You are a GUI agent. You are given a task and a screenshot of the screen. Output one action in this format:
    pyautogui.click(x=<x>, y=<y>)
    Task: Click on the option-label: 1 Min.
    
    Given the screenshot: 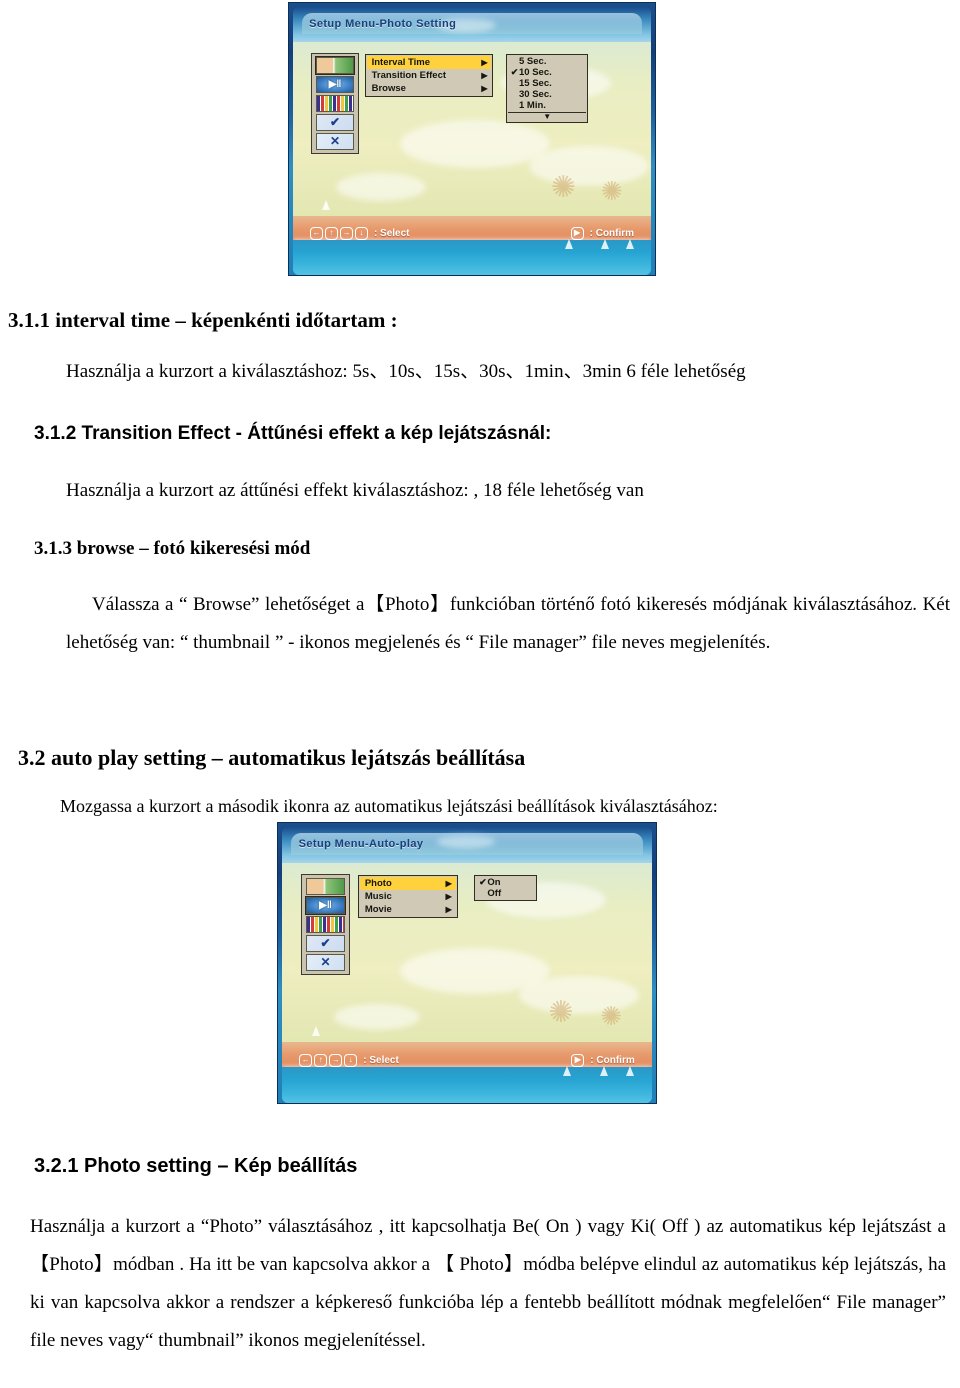 What is the action you would take?
    pyautogui.click(x=532, y=105)
    